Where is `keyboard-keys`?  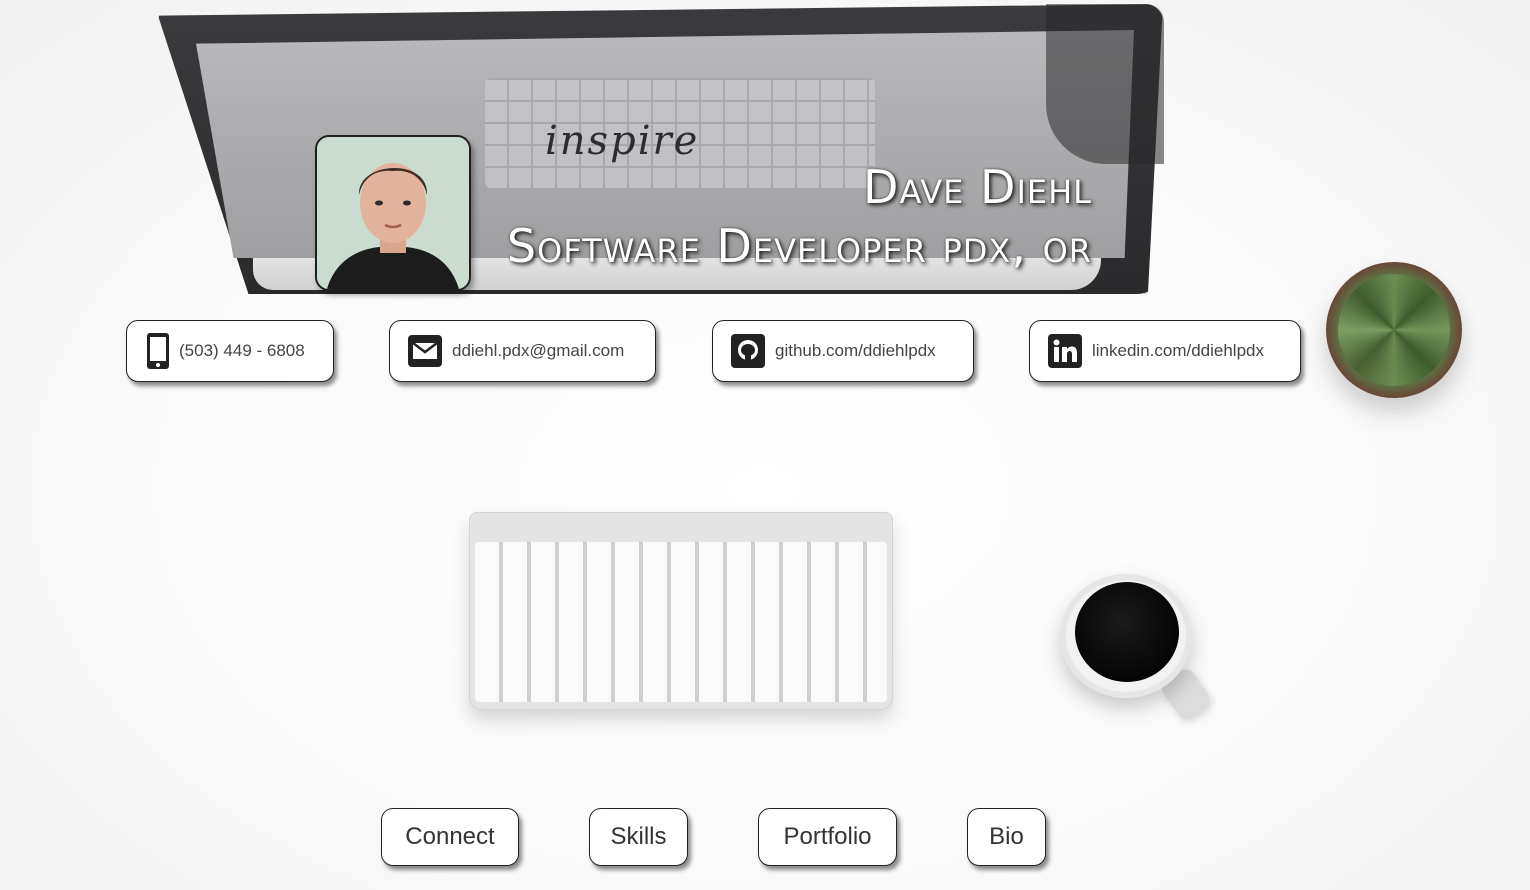
keyboard-keys is located at coordinates (681, 622).